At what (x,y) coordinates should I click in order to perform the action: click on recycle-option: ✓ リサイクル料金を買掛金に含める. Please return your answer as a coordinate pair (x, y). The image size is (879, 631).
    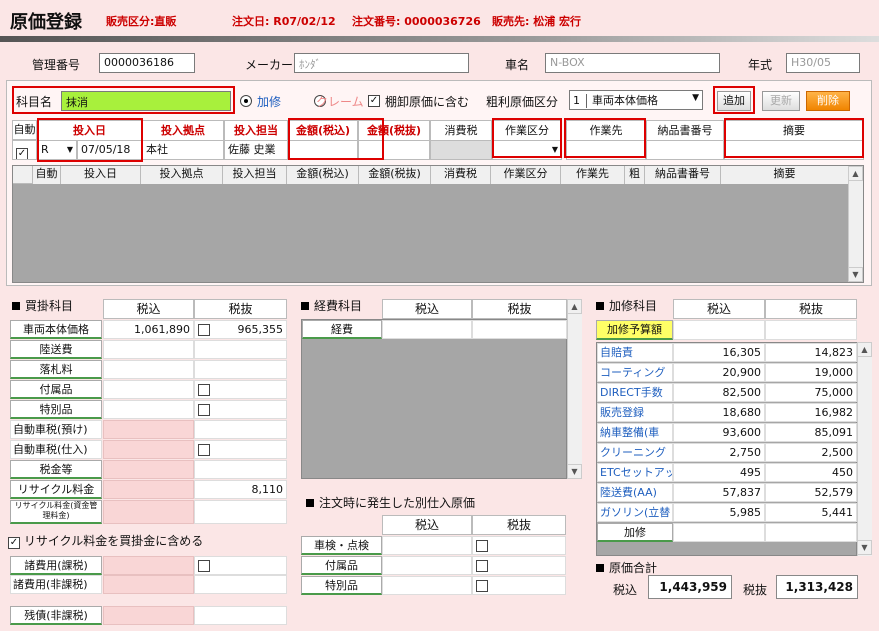
    Looking at the image, I should click on (105, 540).